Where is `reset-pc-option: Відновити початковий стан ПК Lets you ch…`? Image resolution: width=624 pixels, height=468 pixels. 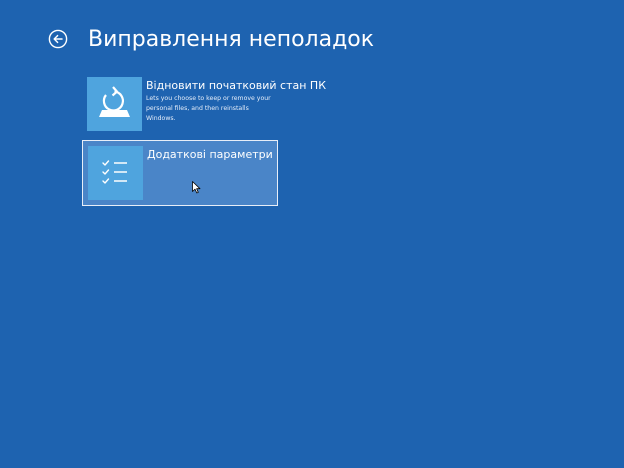 reset-pc-option: Відновити початковий стан ПК Lets you ch… is located at coordinates (204, 104).